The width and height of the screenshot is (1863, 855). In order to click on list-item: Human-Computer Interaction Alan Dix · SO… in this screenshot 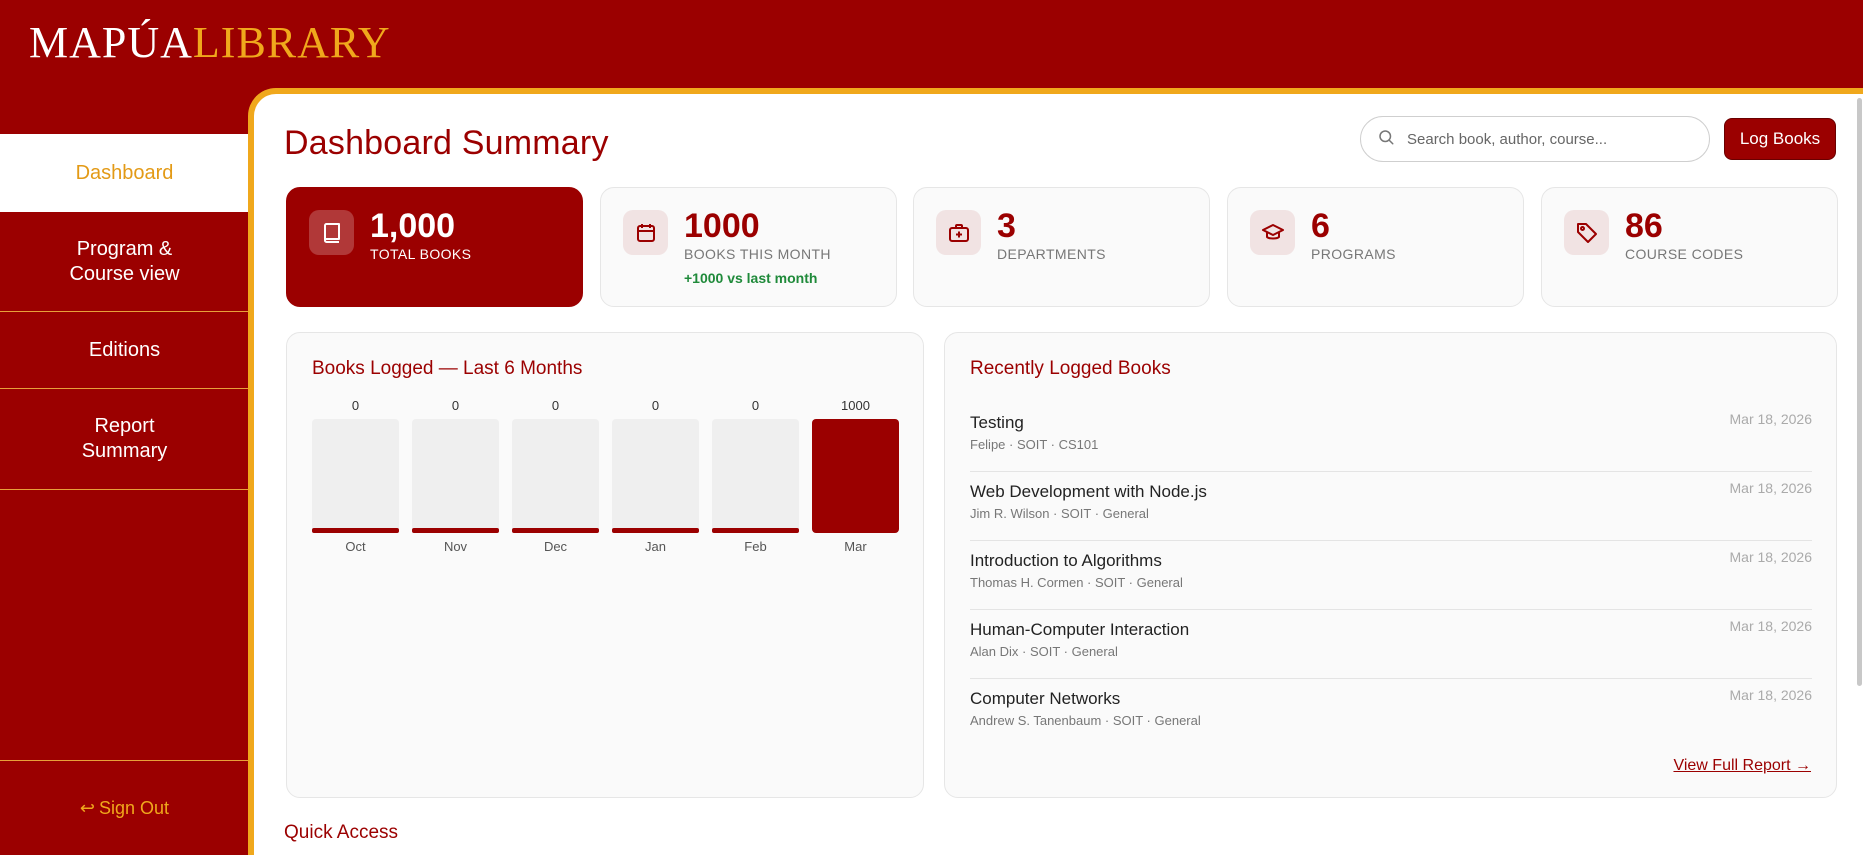, I will do `click(1391, 644)`.